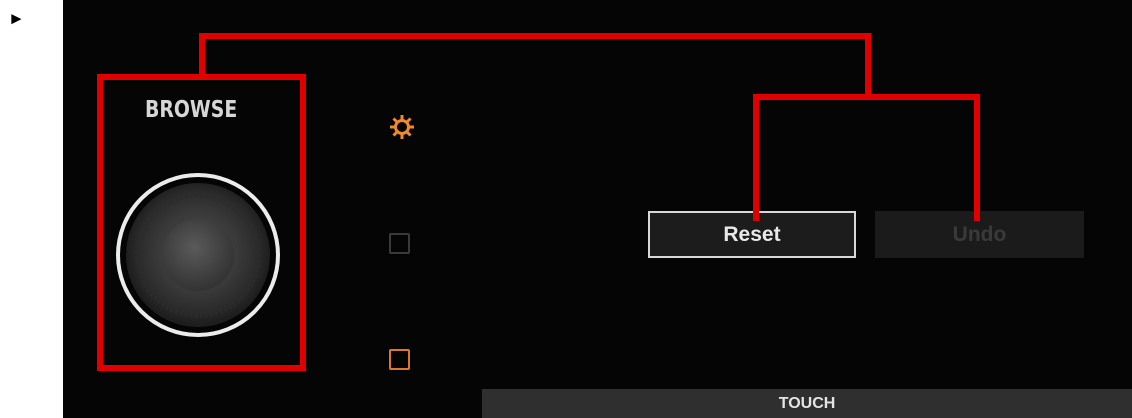  Describe the element at coordinates (399, 359) in the screenshot. I see `led-indicator-on` at that location.